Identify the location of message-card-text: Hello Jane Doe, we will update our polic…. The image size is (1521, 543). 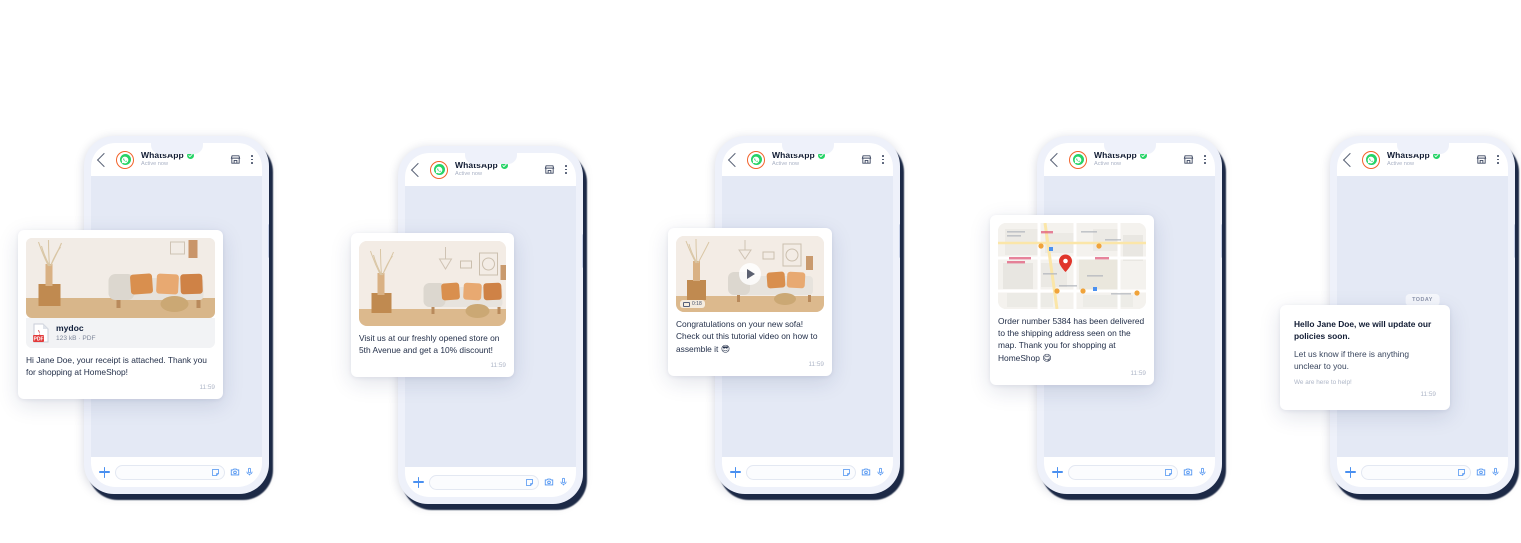
(1365, 357).